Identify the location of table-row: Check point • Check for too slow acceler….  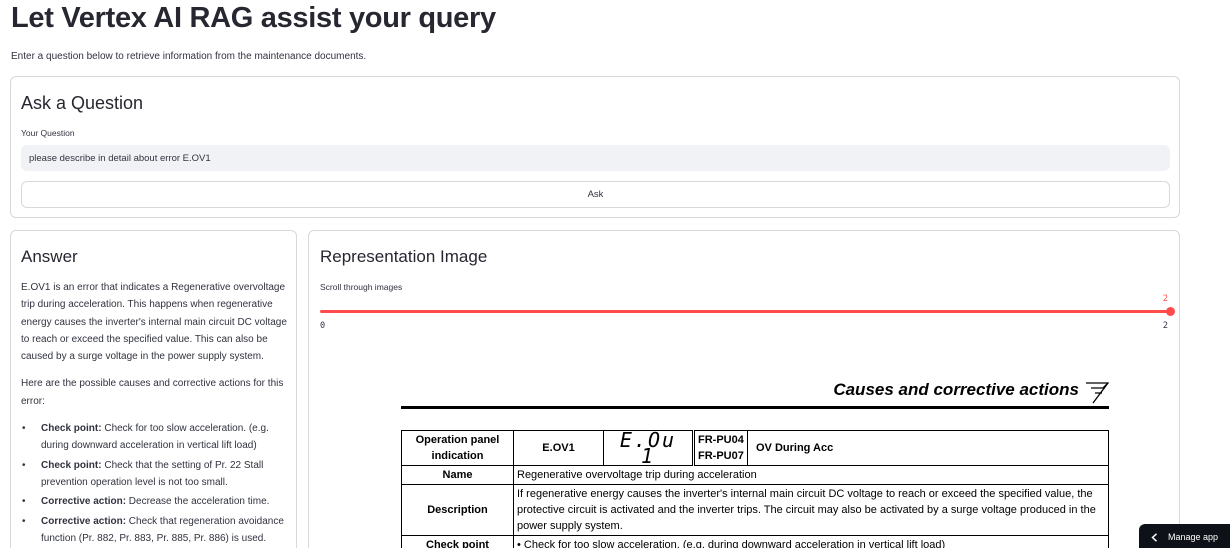
(755, 541).